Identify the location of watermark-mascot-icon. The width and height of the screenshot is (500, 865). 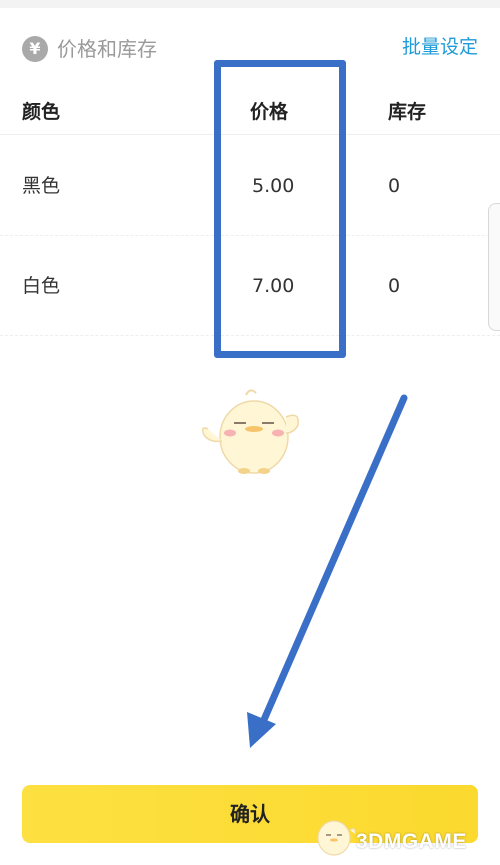
(336, 838).